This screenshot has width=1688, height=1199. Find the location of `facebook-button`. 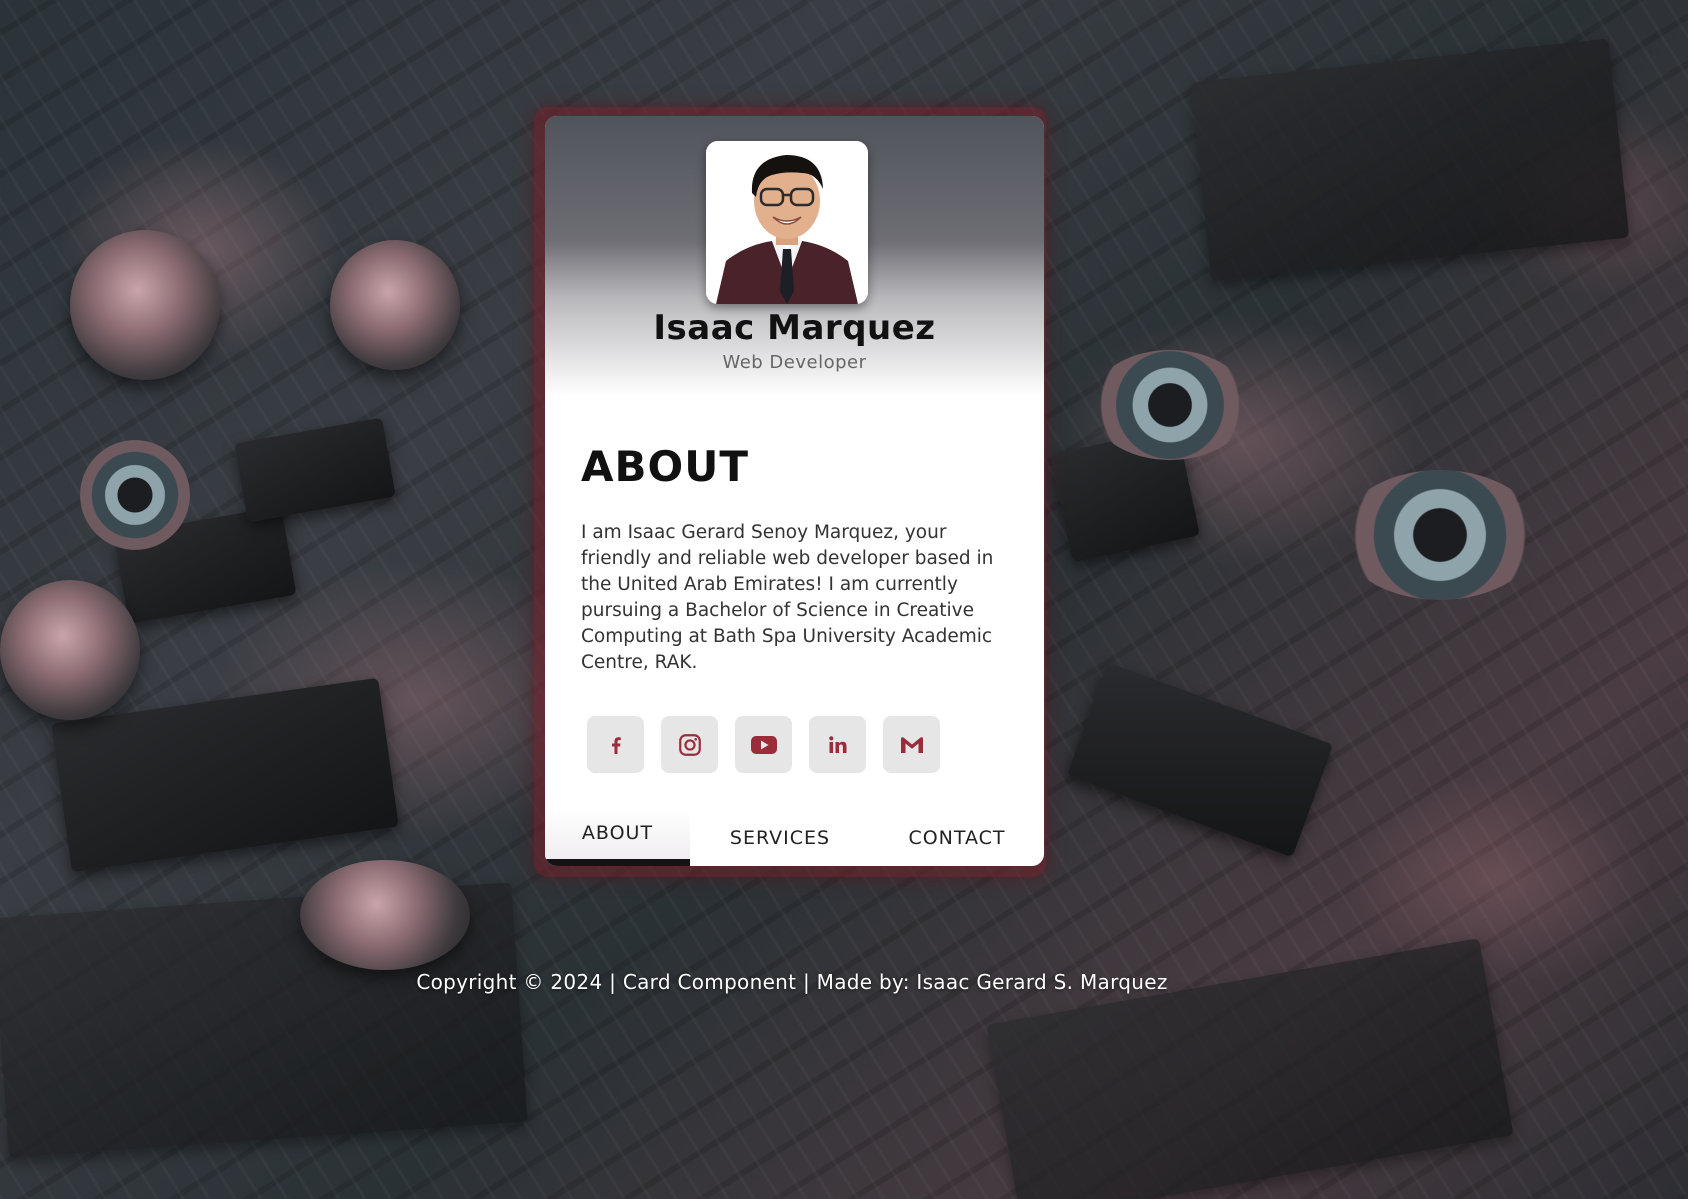

facebook-button is located at coordinates (615, 744).